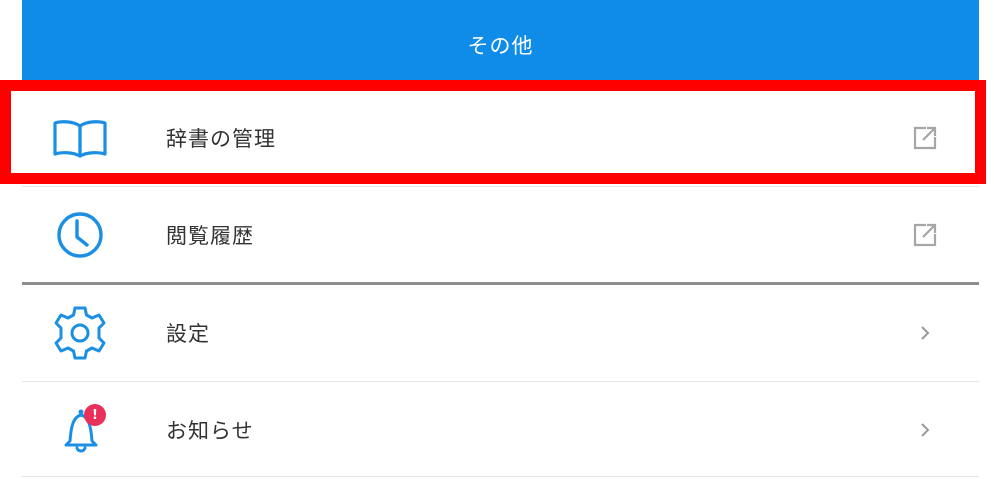  What do you see at coordinates (210, 236) in the screenshot?
I see `menu-item-label: 閲覧履歴` at bounding box center [210, 236].